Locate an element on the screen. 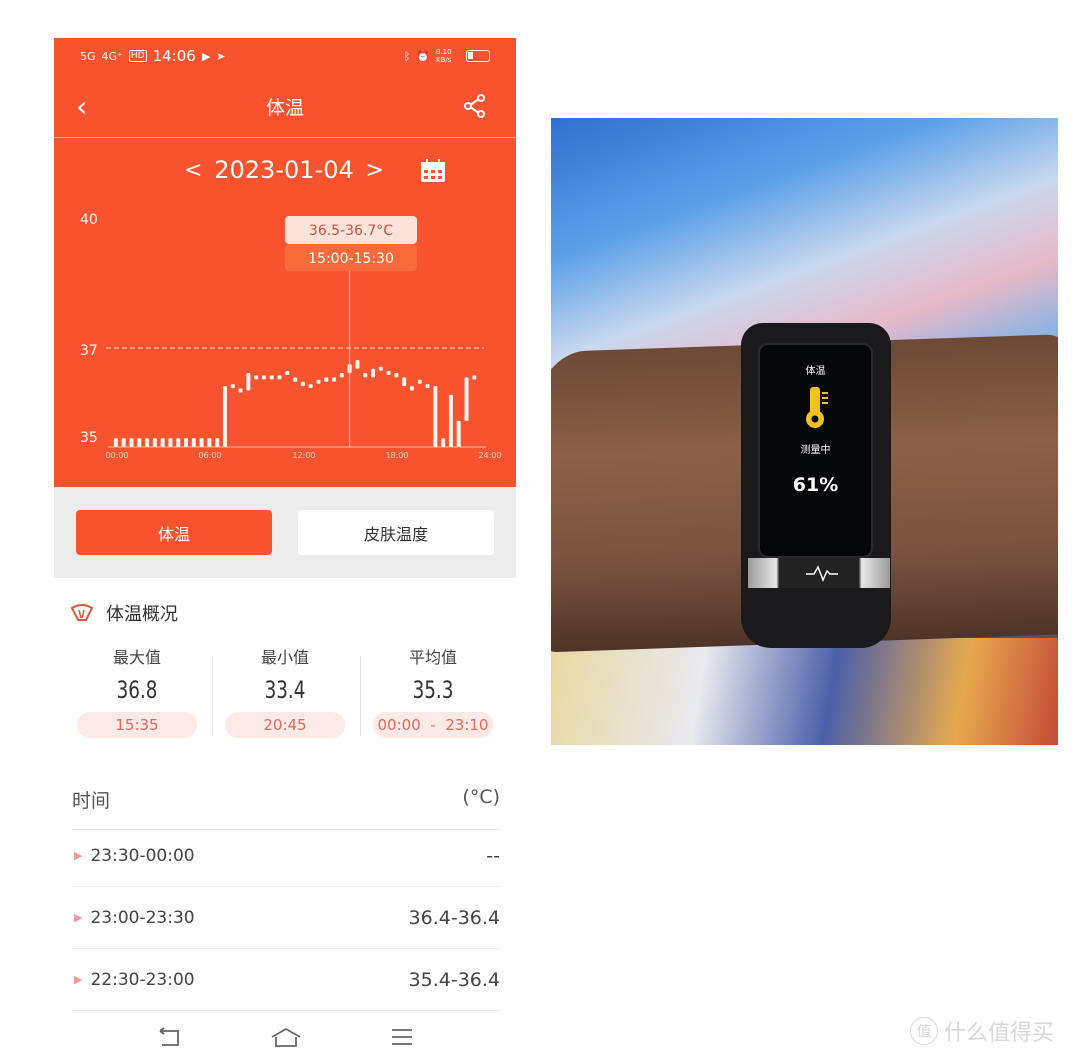  stat-value: 36.8 is located at coordinates (137, 690).